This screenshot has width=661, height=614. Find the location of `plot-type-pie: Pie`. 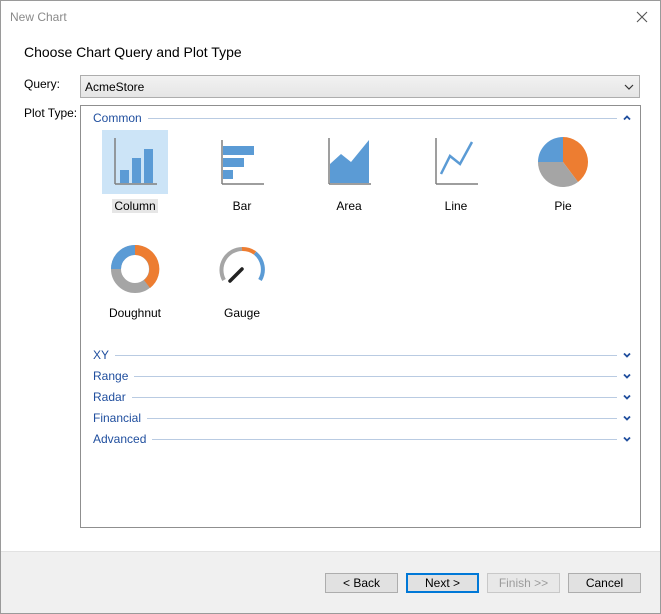

plot-type-pie: Pie is located at coordinates (563, 177).